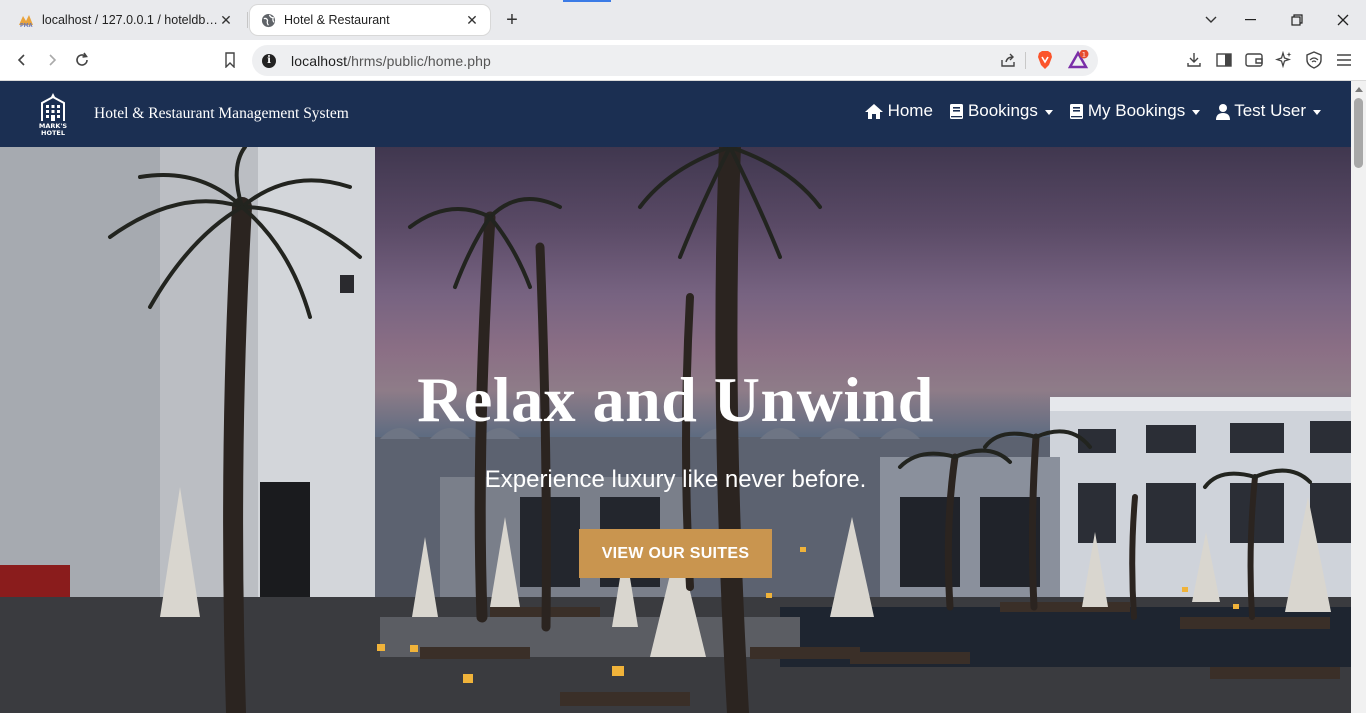  What do you see at coordinates (230, 60) in the screenshot?
I see `bookmark-icon` at bounding box center [230, 60].